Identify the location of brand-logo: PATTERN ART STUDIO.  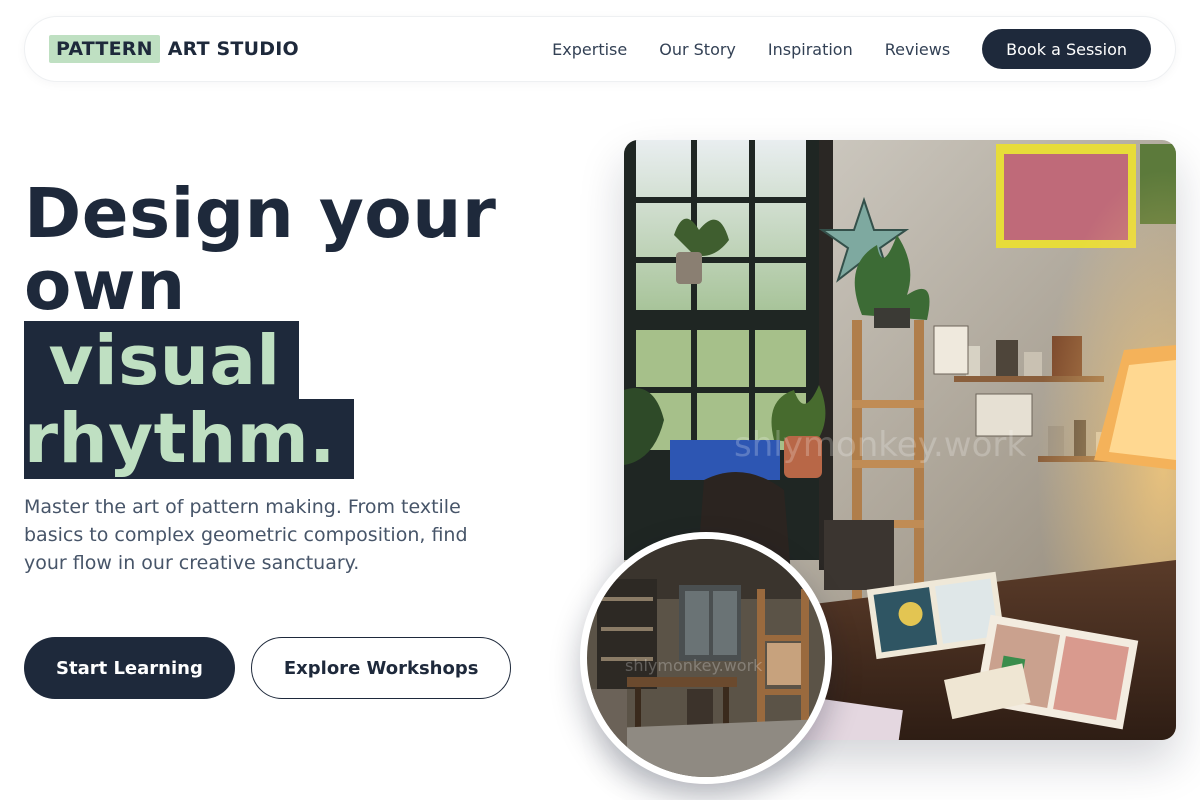
(174, 49).